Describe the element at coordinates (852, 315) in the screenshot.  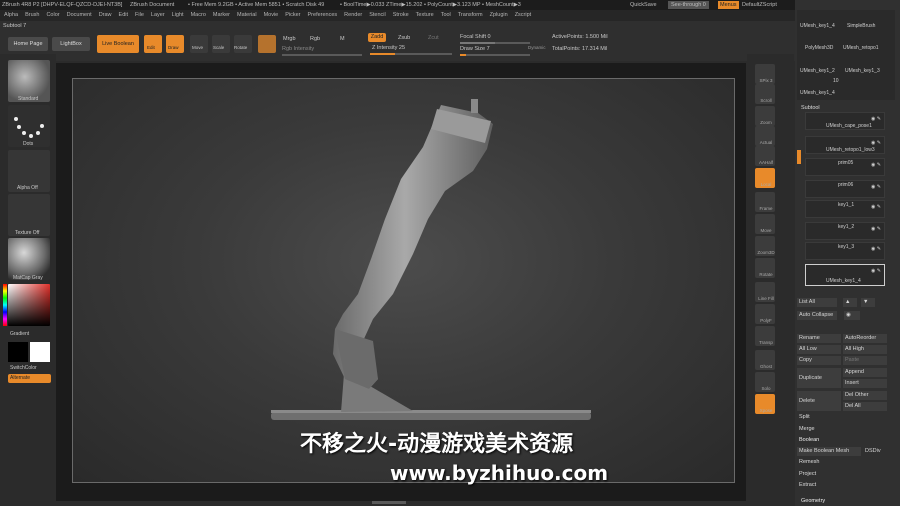
I see `eye-icon: ◉` at that location.